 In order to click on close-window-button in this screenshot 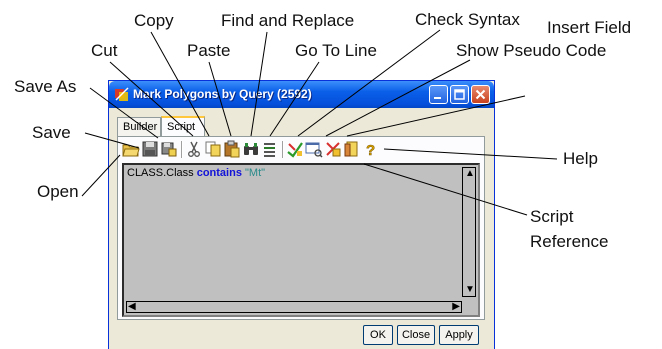, I will do `click(480, 94)`.